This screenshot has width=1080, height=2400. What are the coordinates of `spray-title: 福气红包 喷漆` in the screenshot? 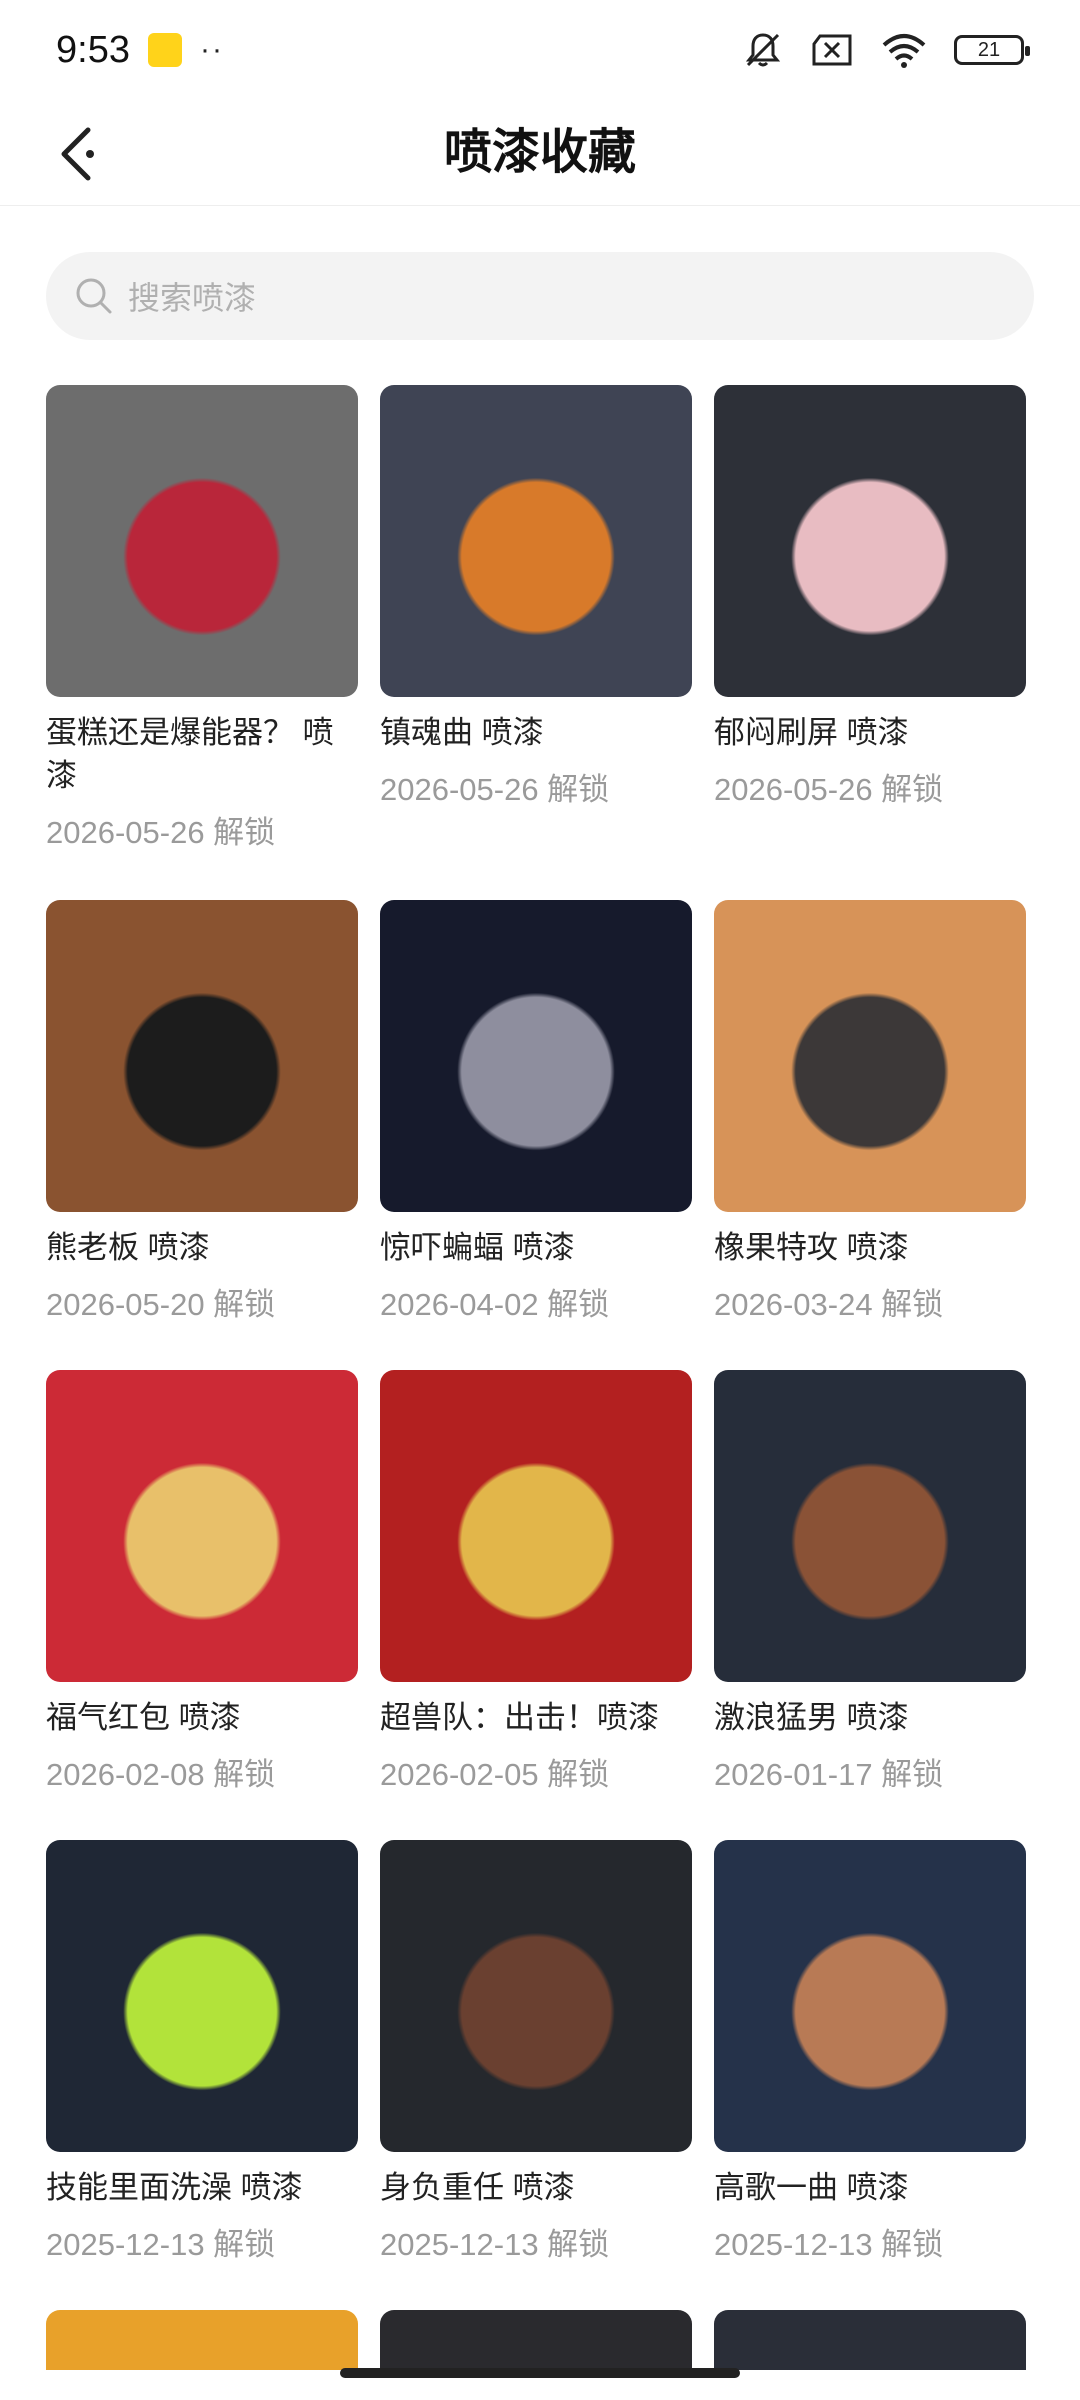 It's located at (143, 1717).